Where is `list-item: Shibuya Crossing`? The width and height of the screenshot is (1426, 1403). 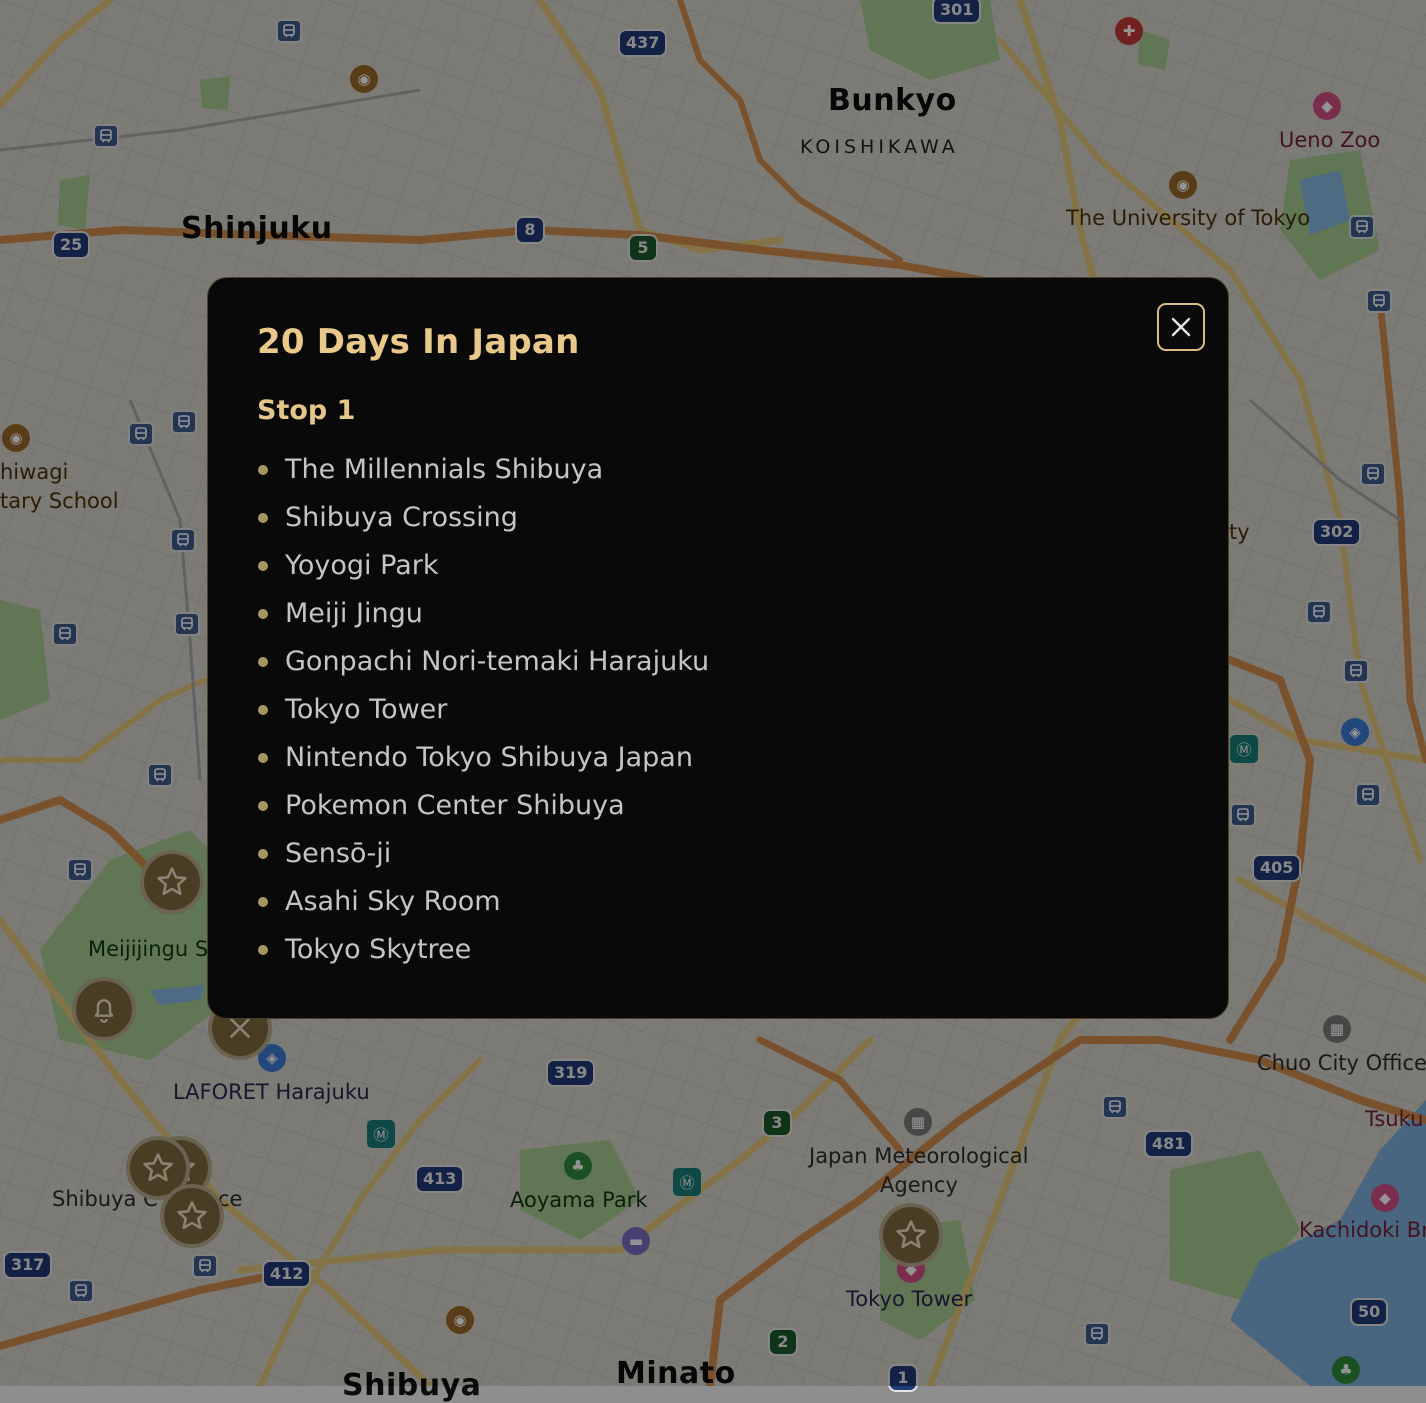 list-item: Shibuya Crossing is located at coordinates (483, 518).